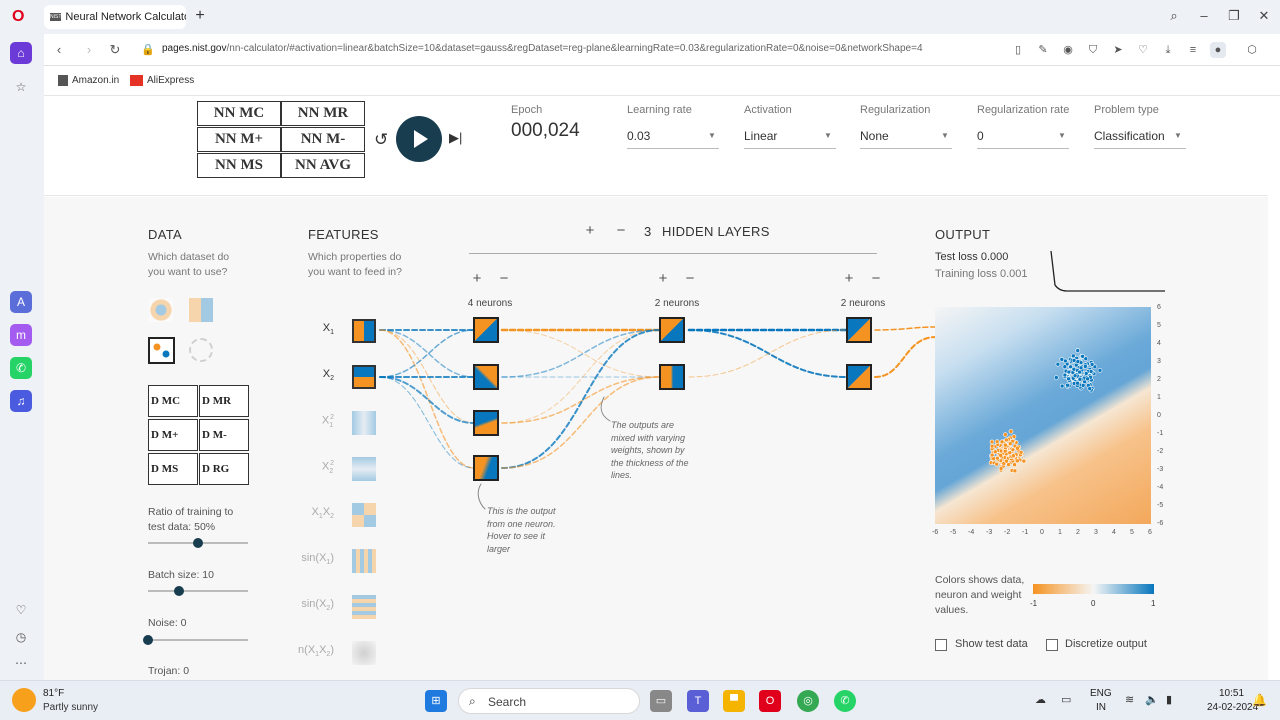  What do you see at coordinates (21, 610) in the screenshot?
I see `heart-icon: ♡` at bounding box center [21, 610].